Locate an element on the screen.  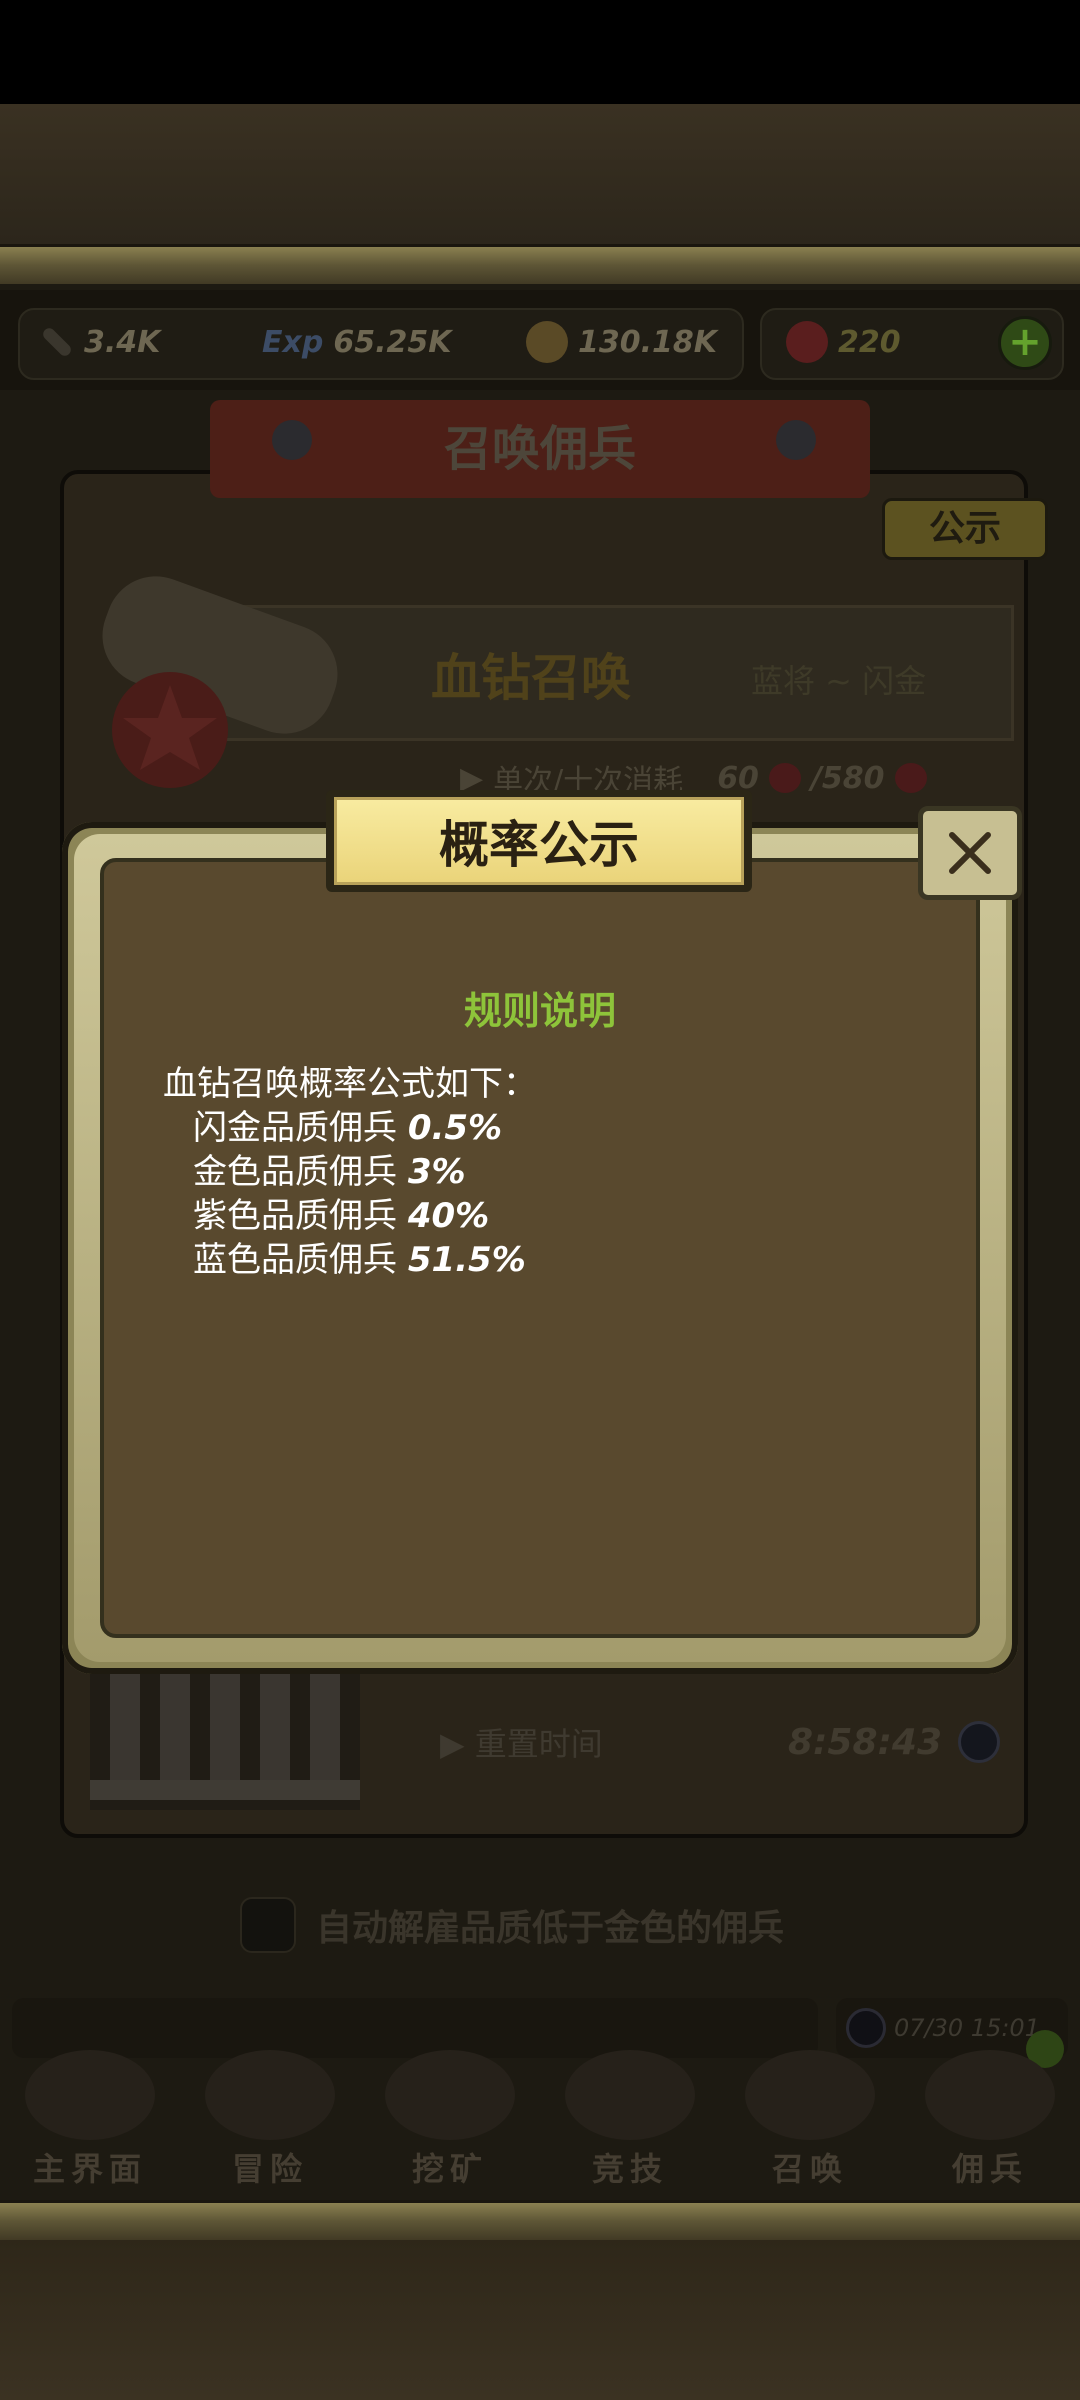
server-time-value: 07/30 15:01 is located at coordinates (967, 2028).